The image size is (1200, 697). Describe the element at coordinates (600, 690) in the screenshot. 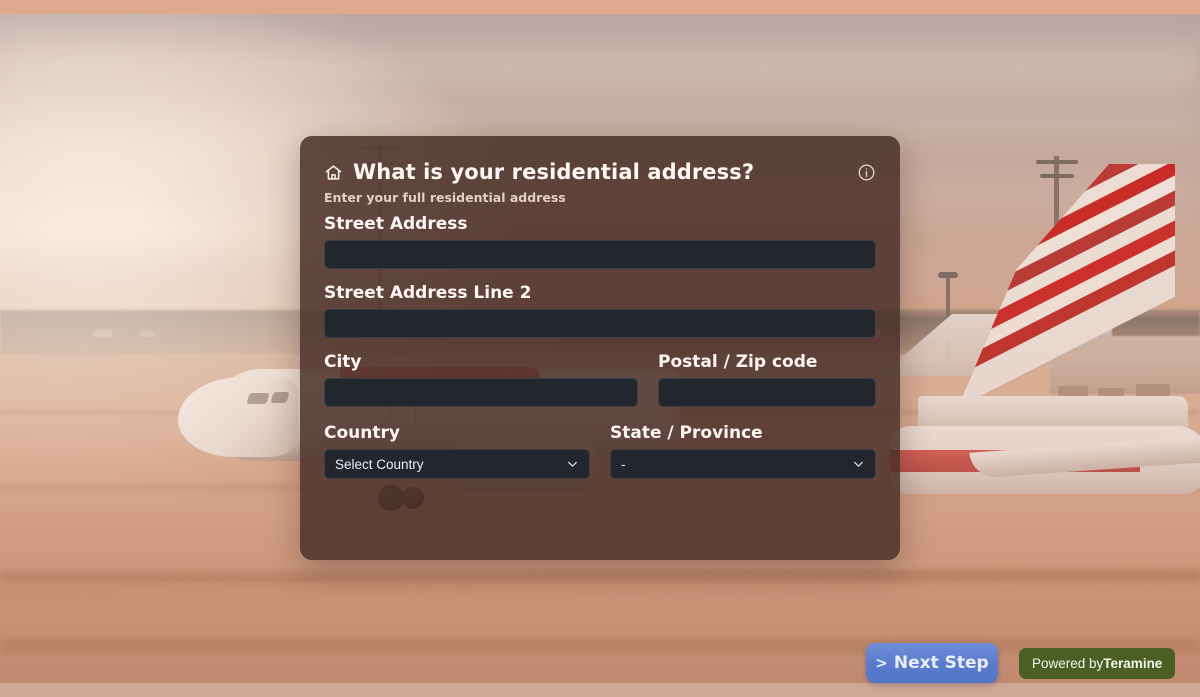

I see `bottom-bar` at that location.